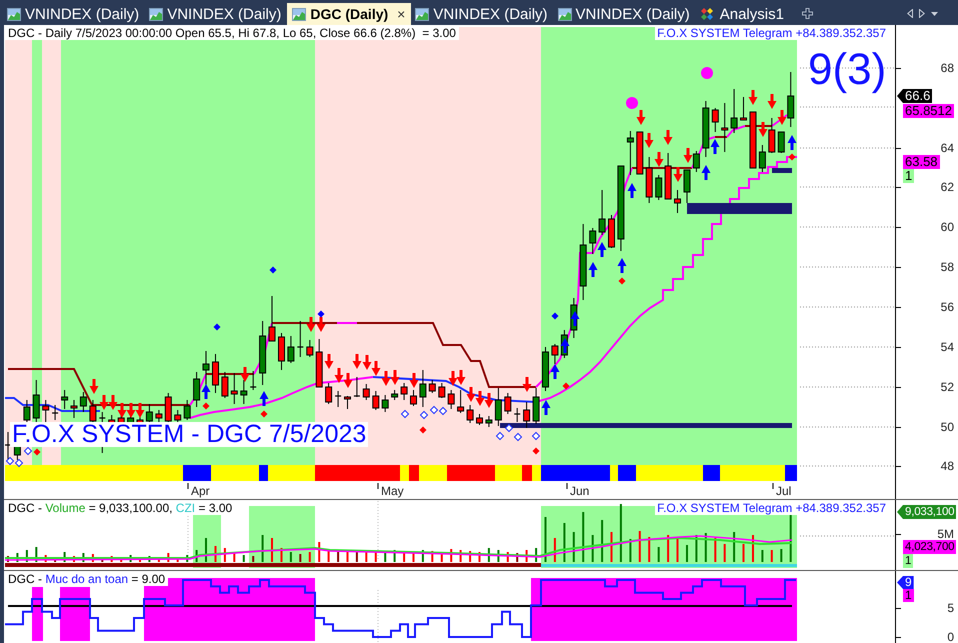 Image resolution: width=958 pixels, height=643 pixels. What do you see at coordinates (947, 267) in the screenshot?
I see `axis-label: 58` at bounding box center [947, 267].